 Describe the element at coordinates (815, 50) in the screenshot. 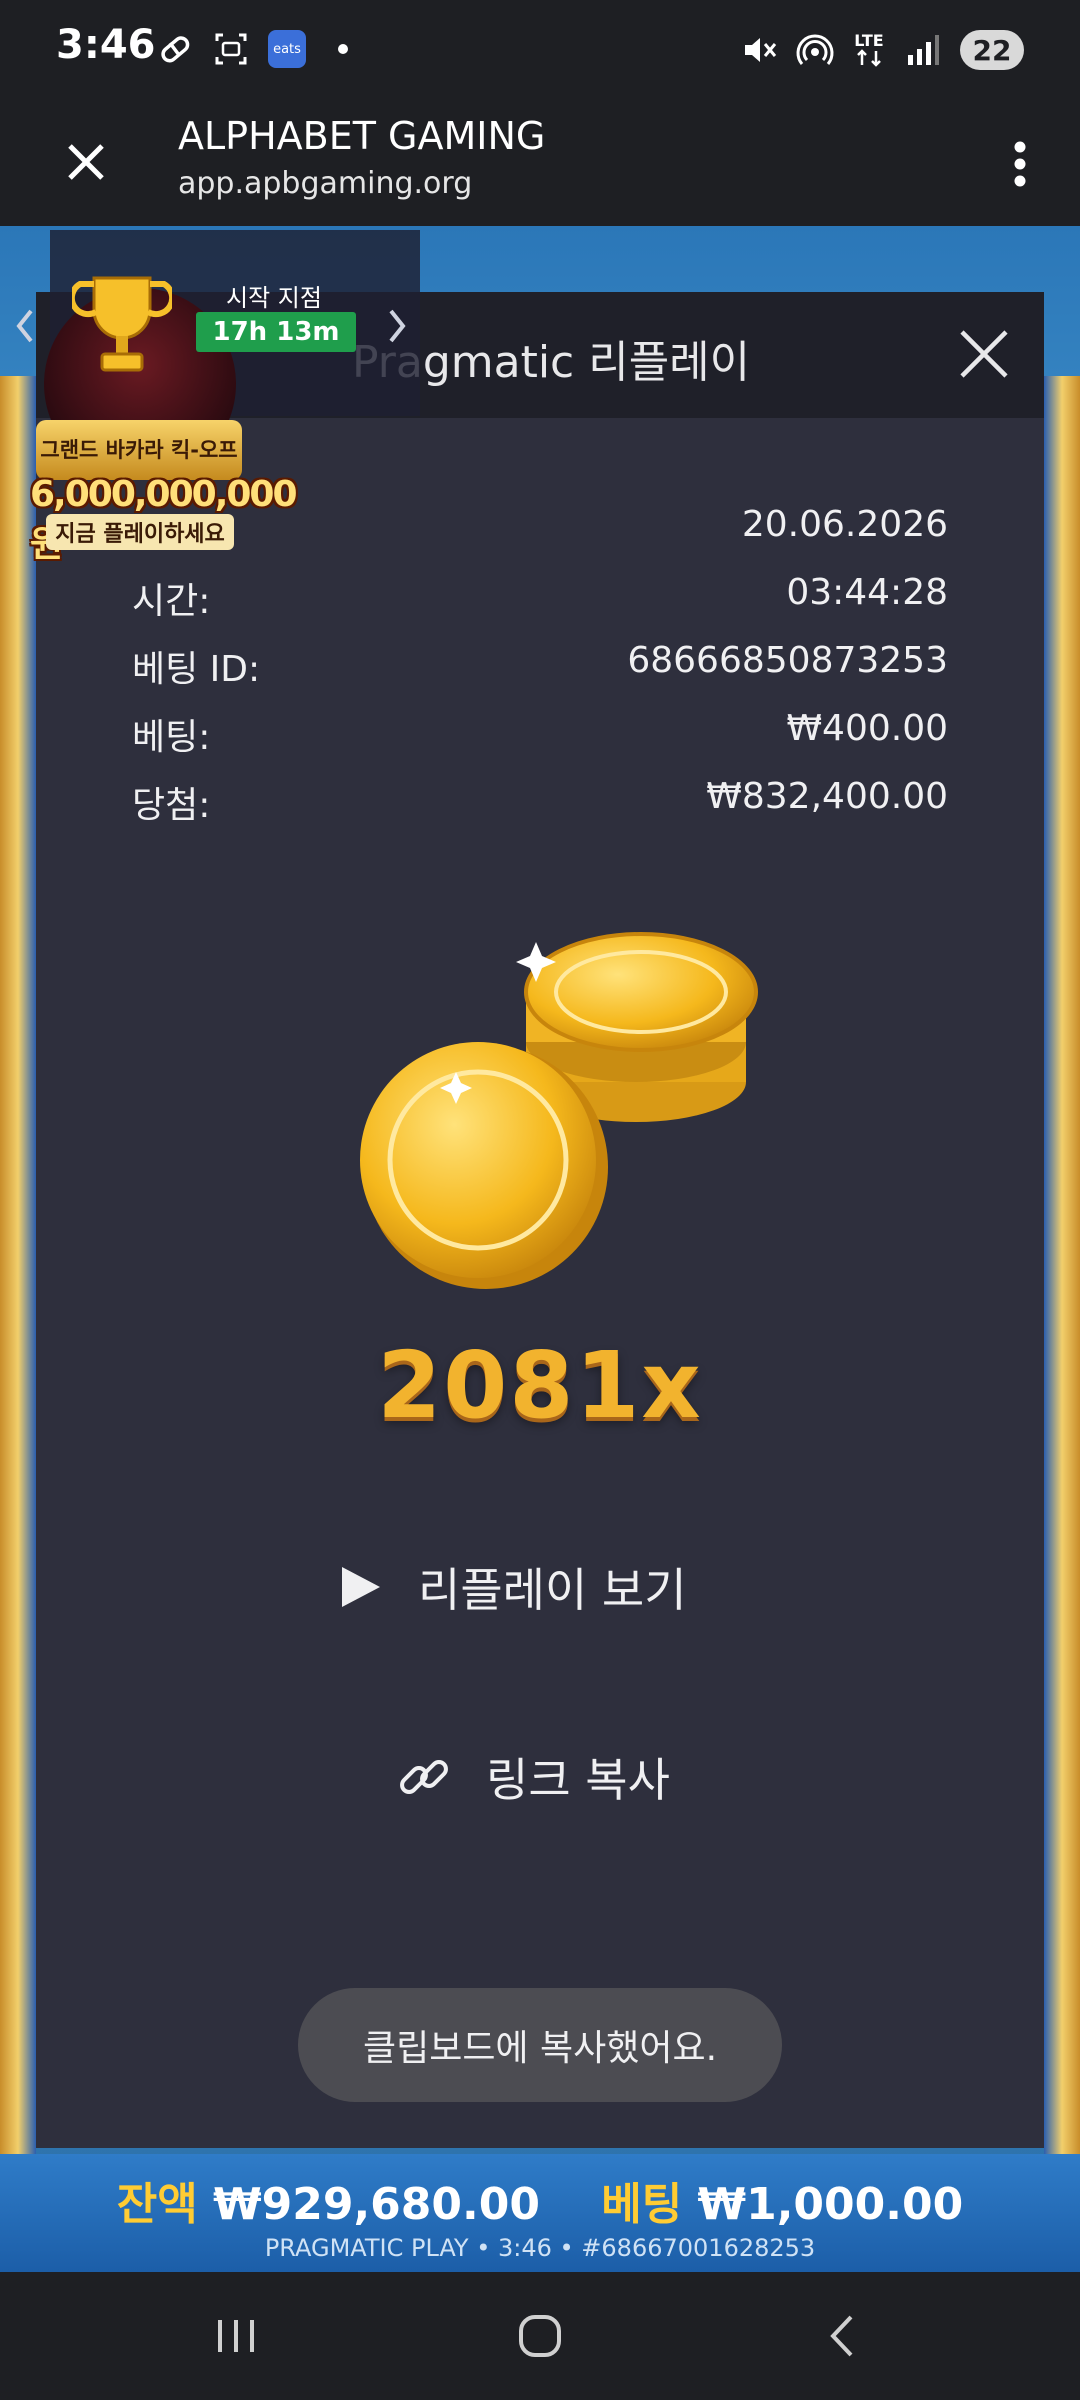

I see `hotspot-icon` at that location.